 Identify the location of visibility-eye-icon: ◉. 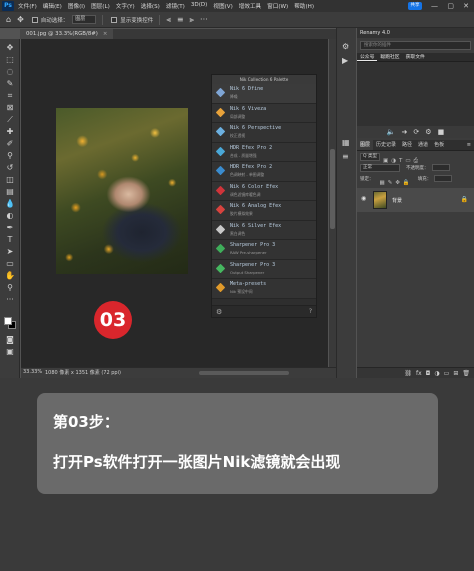
(363, 198).